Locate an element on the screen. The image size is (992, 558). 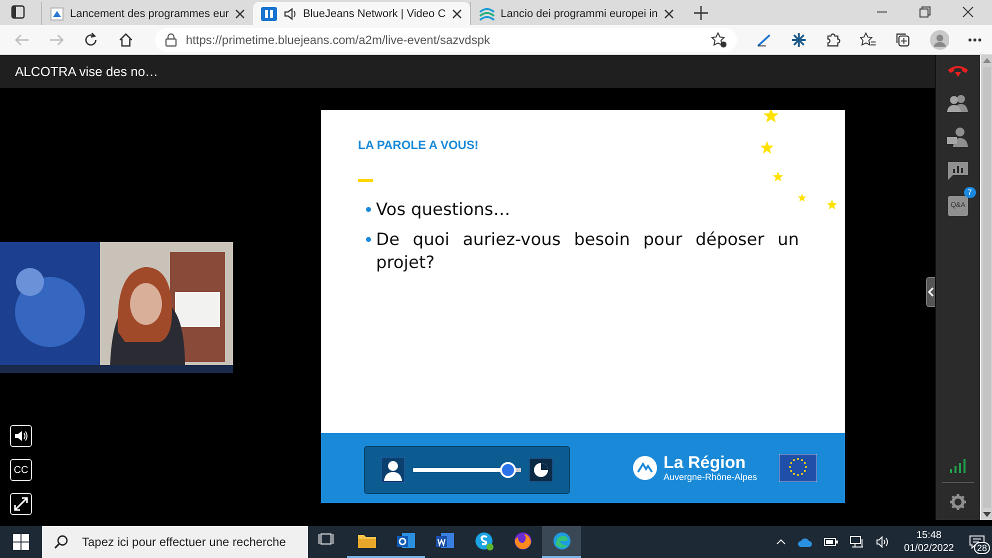
slider-thumb is located at coordinates (508, 470).